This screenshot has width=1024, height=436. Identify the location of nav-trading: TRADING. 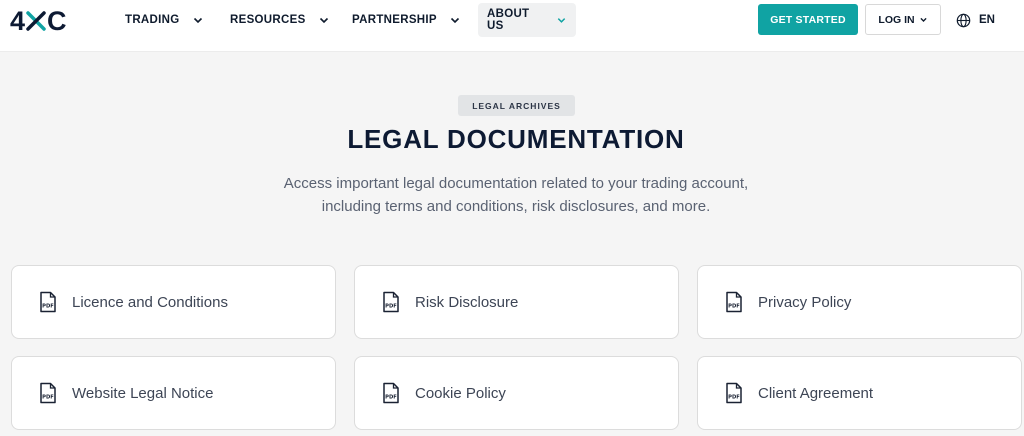
(164, 20).